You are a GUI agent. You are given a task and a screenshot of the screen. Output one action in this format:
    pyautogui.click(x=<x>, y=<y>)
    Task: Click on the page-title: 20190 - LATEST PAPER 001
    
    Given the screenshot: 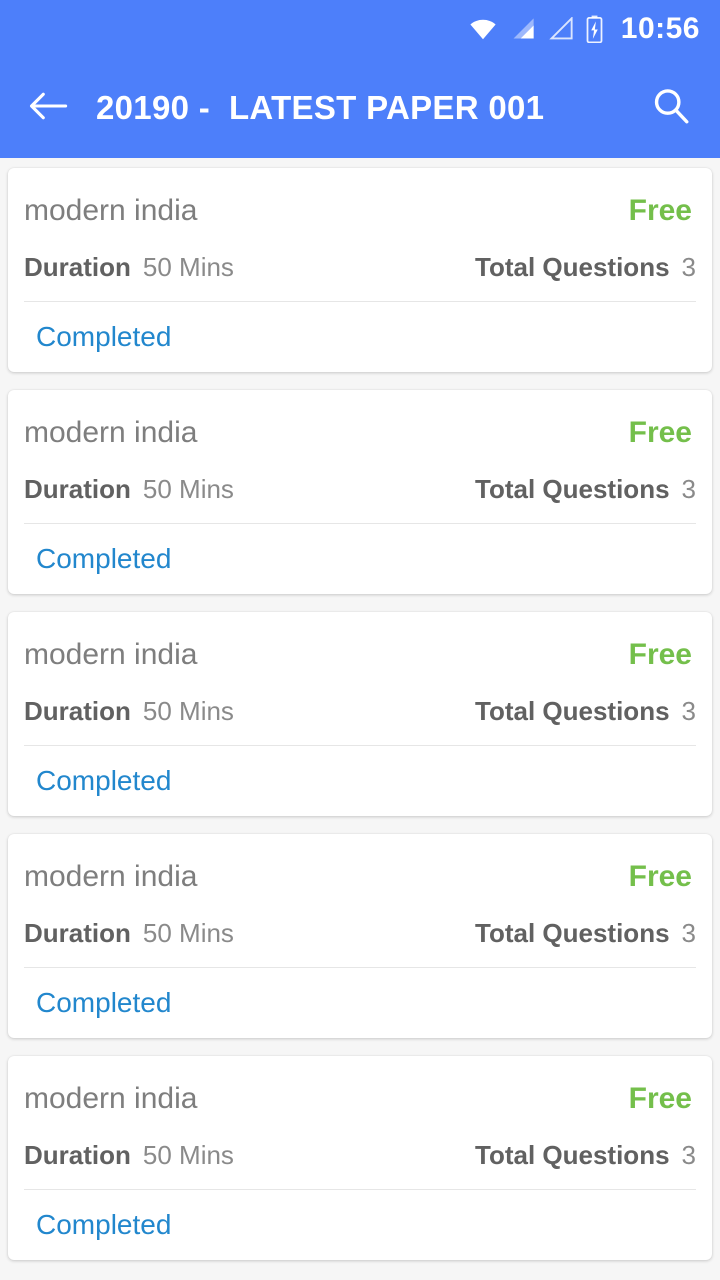 What is the action you would take?
    pyautogui.click(x=320, y=107)
    